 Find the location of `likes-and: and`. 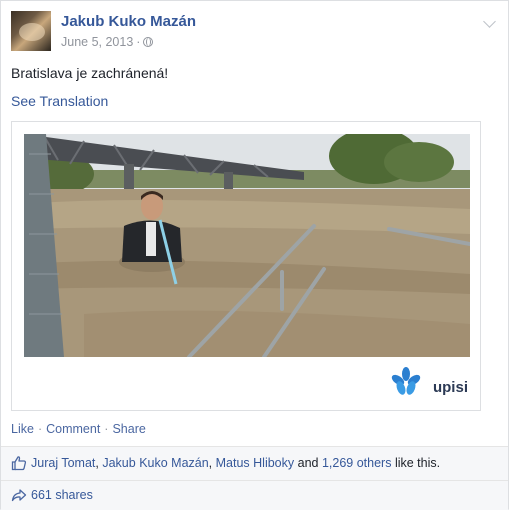

likes-and: and is located at coordinates (308, 463).